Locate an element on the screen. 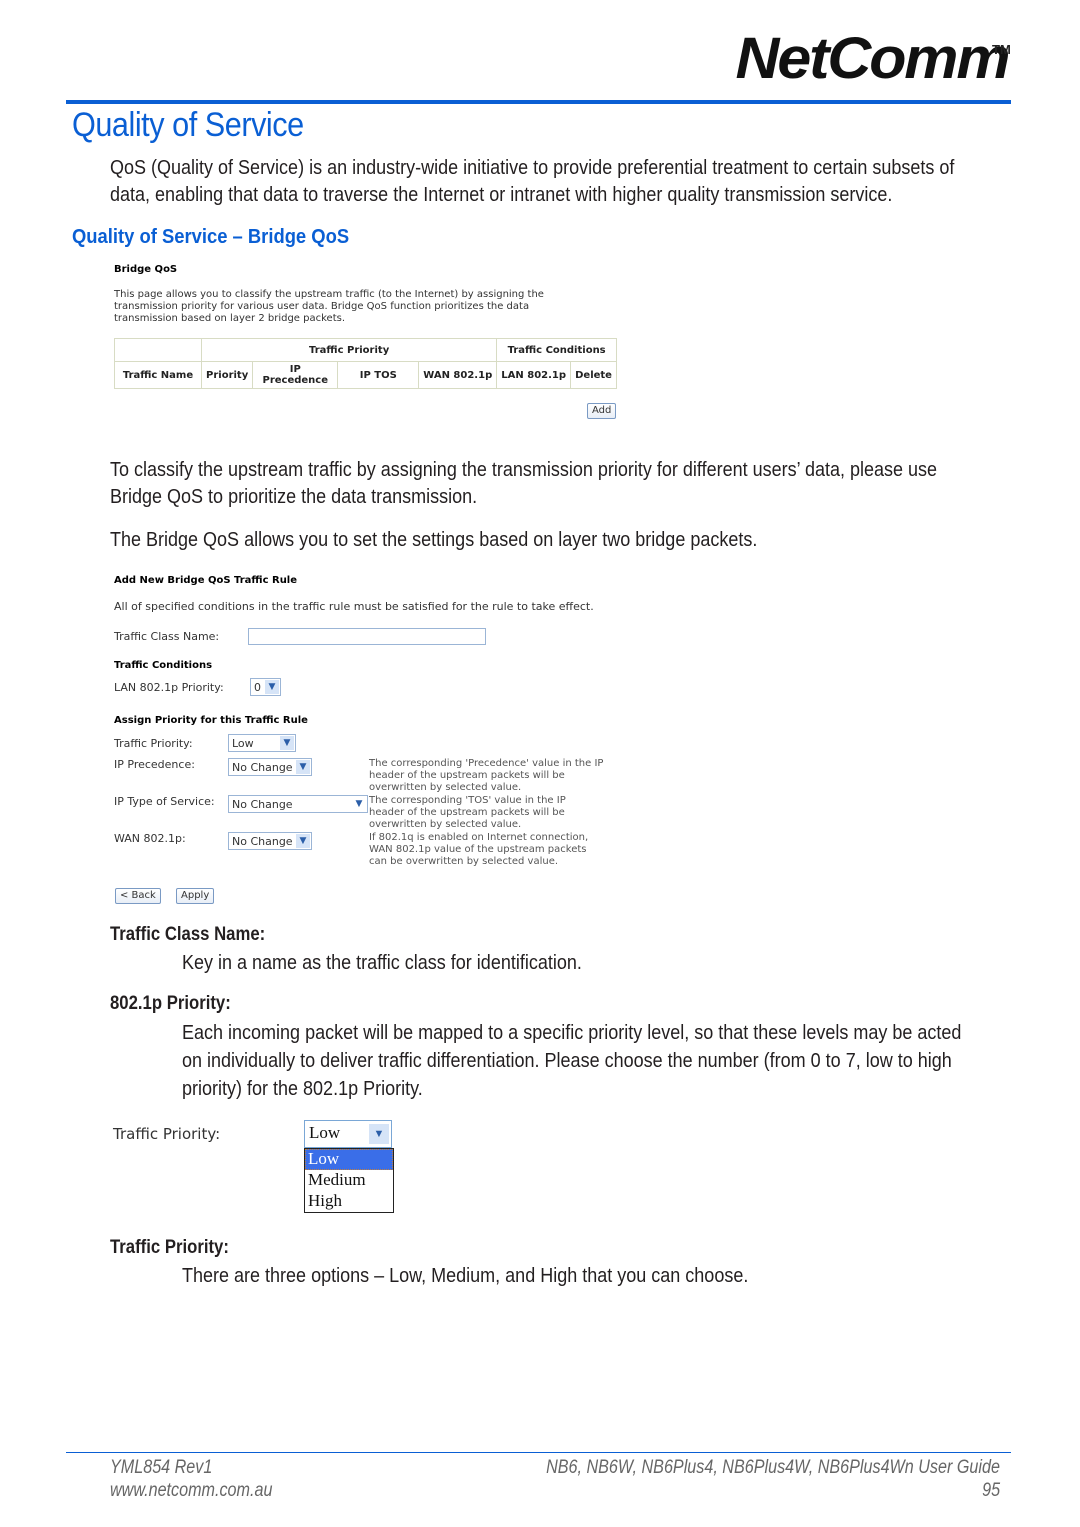  traffic-priority-value: Low is located at coordinates (243, 743).